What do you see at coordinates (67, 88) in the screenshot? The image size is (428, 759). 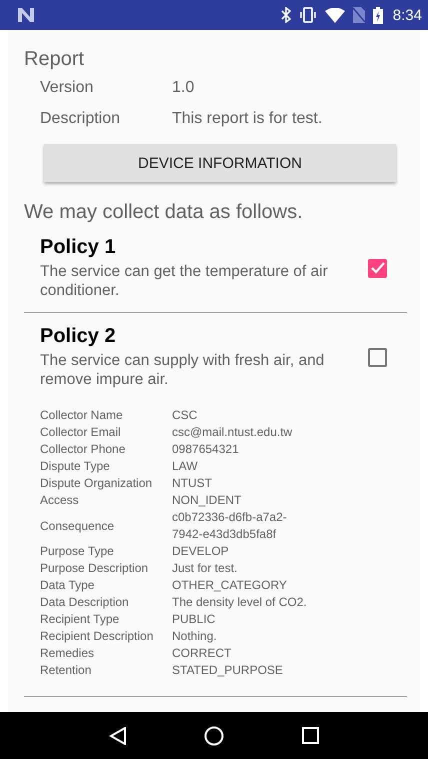 I see `field-label: Version` at bounding box center [67, 88].